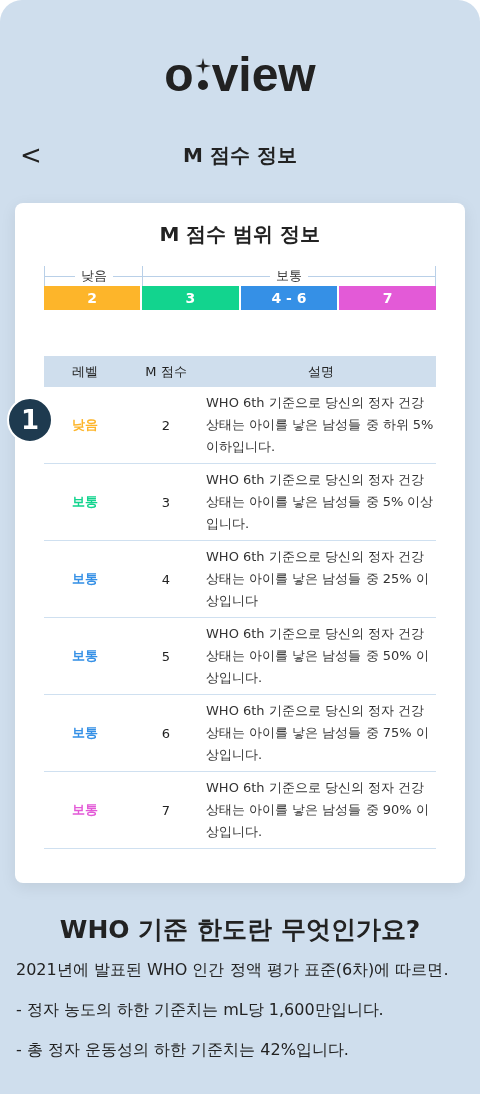 The width and height of the screenshot is (480, 1094). What do you see at coordinates (240, 234) in the screenshot?
I see `card-title: M 점수 범위 정보` at bounding box center [240, 234].